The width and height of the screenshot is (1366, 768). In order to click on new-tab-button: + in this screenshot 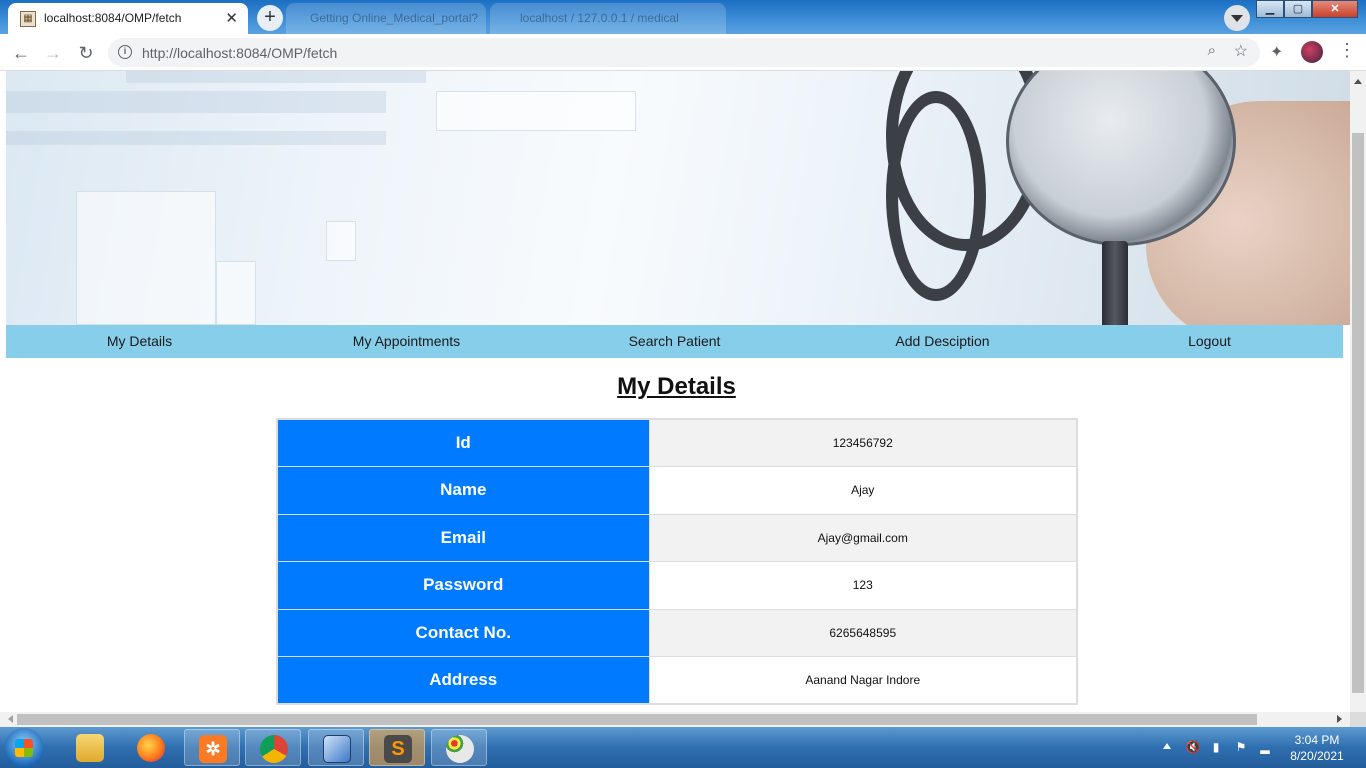, I will do `click(270, 18)`.